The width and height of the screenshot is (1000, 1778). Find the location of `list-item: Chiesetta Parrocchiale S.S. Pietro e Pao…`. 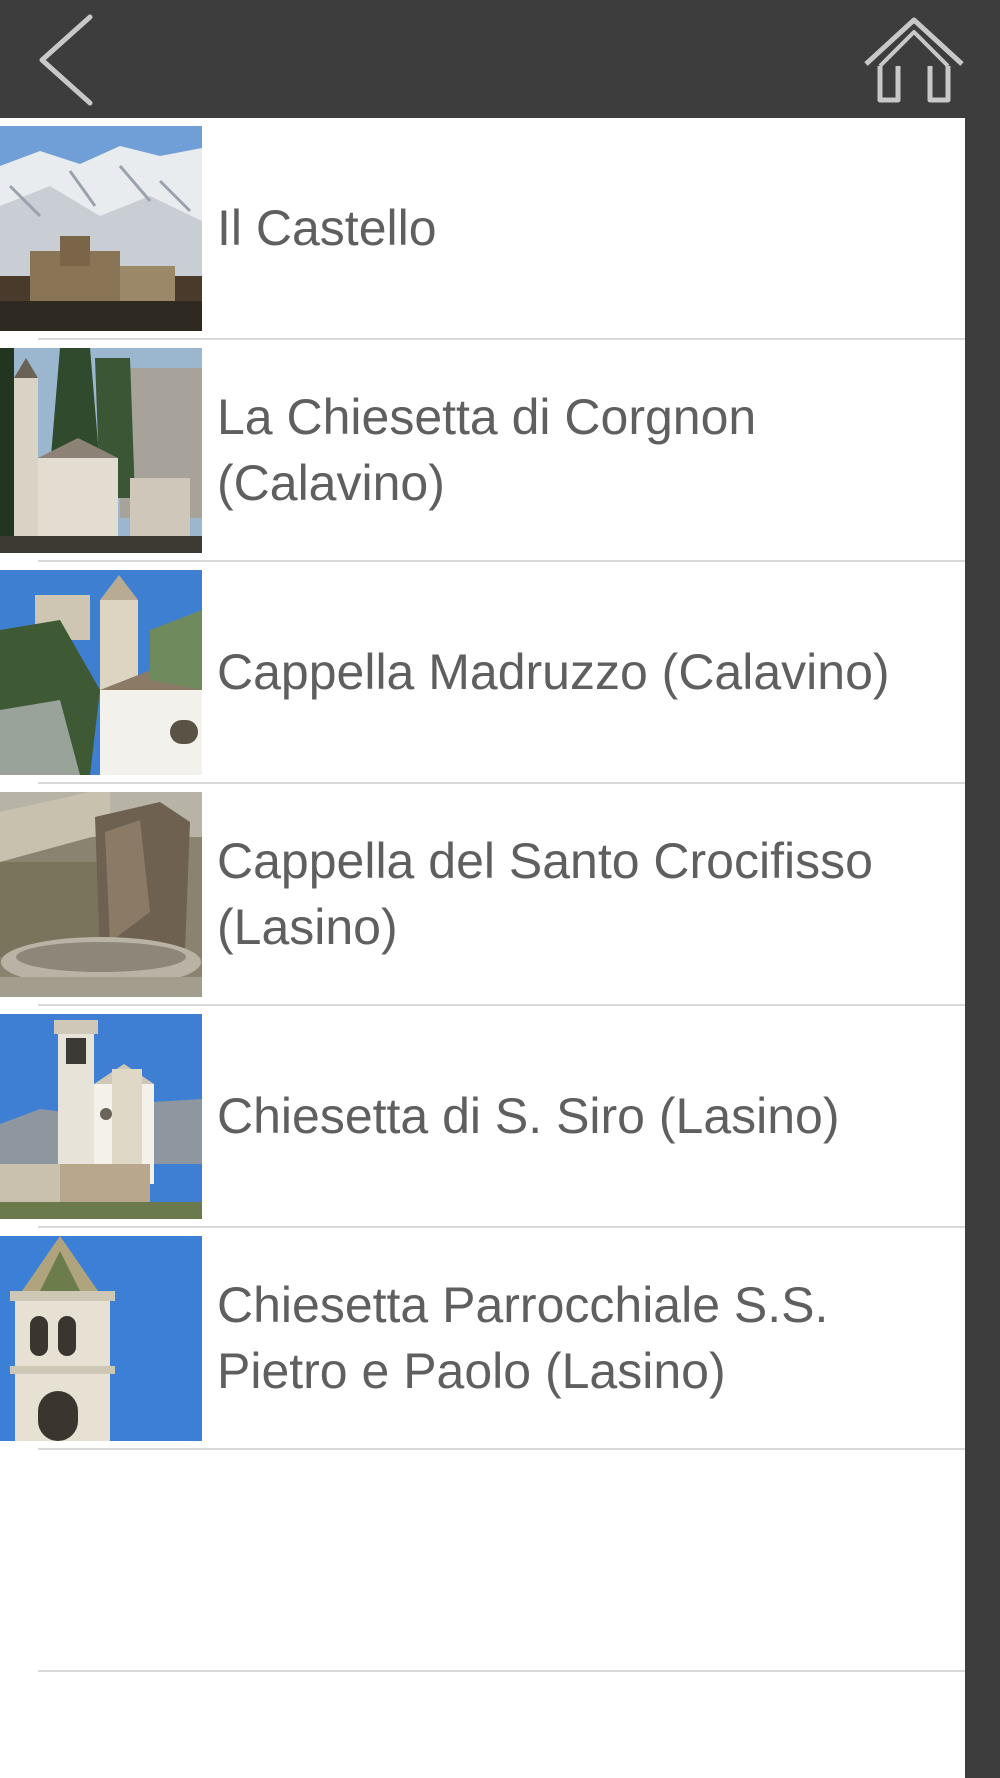

list-item: Chiesetta Parrocchiale S.S. Pietro e Pao… is located at coordinates (482, 1339).